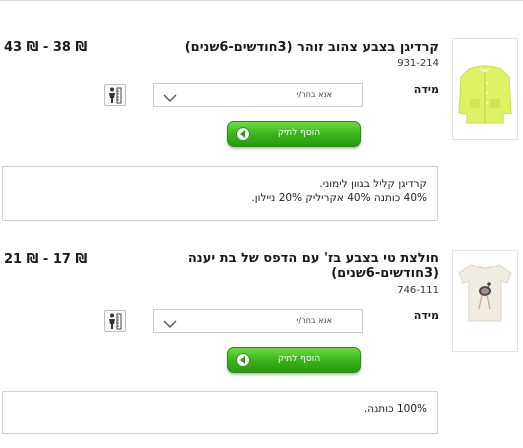 The image size is (523, 448). Describe the element at coordinates (418, 290) in the screenshot. I see `product-code: 746-111` at that location.